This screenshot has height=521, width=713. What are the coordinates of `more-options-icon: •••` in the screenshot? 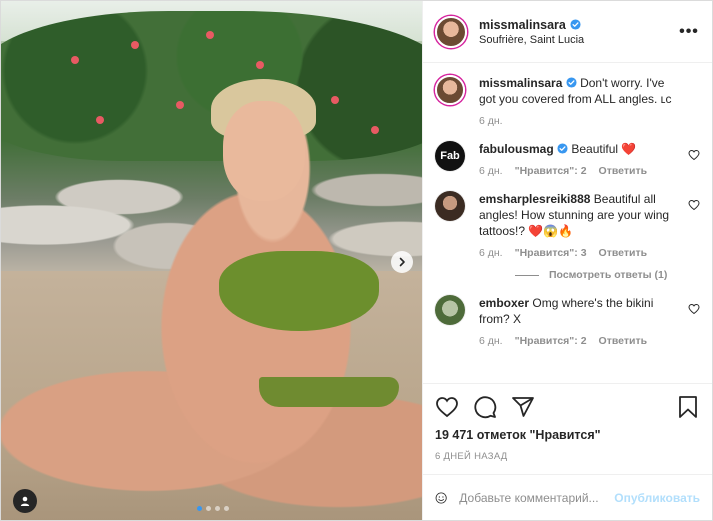 It's located at (689, 32).